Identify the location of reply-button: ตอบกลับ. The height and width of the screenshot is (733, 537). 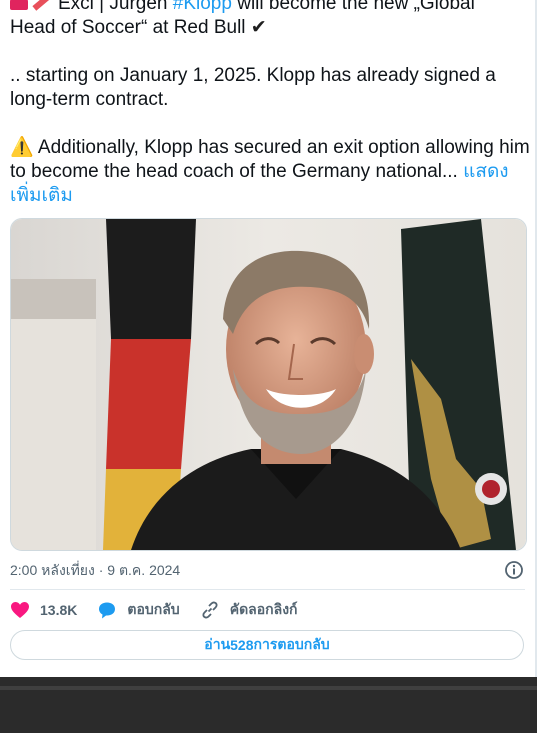
(138, 610).